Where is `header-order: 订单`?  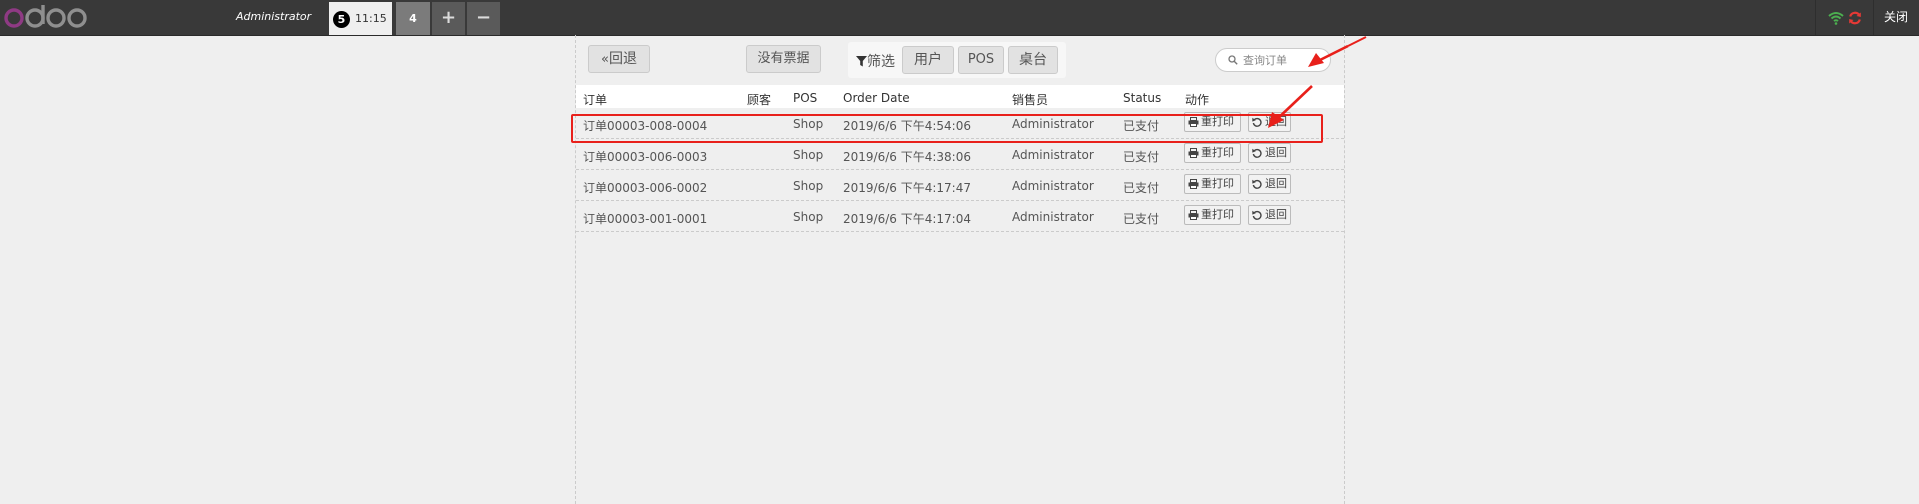 header-order: 订单 is located at coordinates (595, 100).